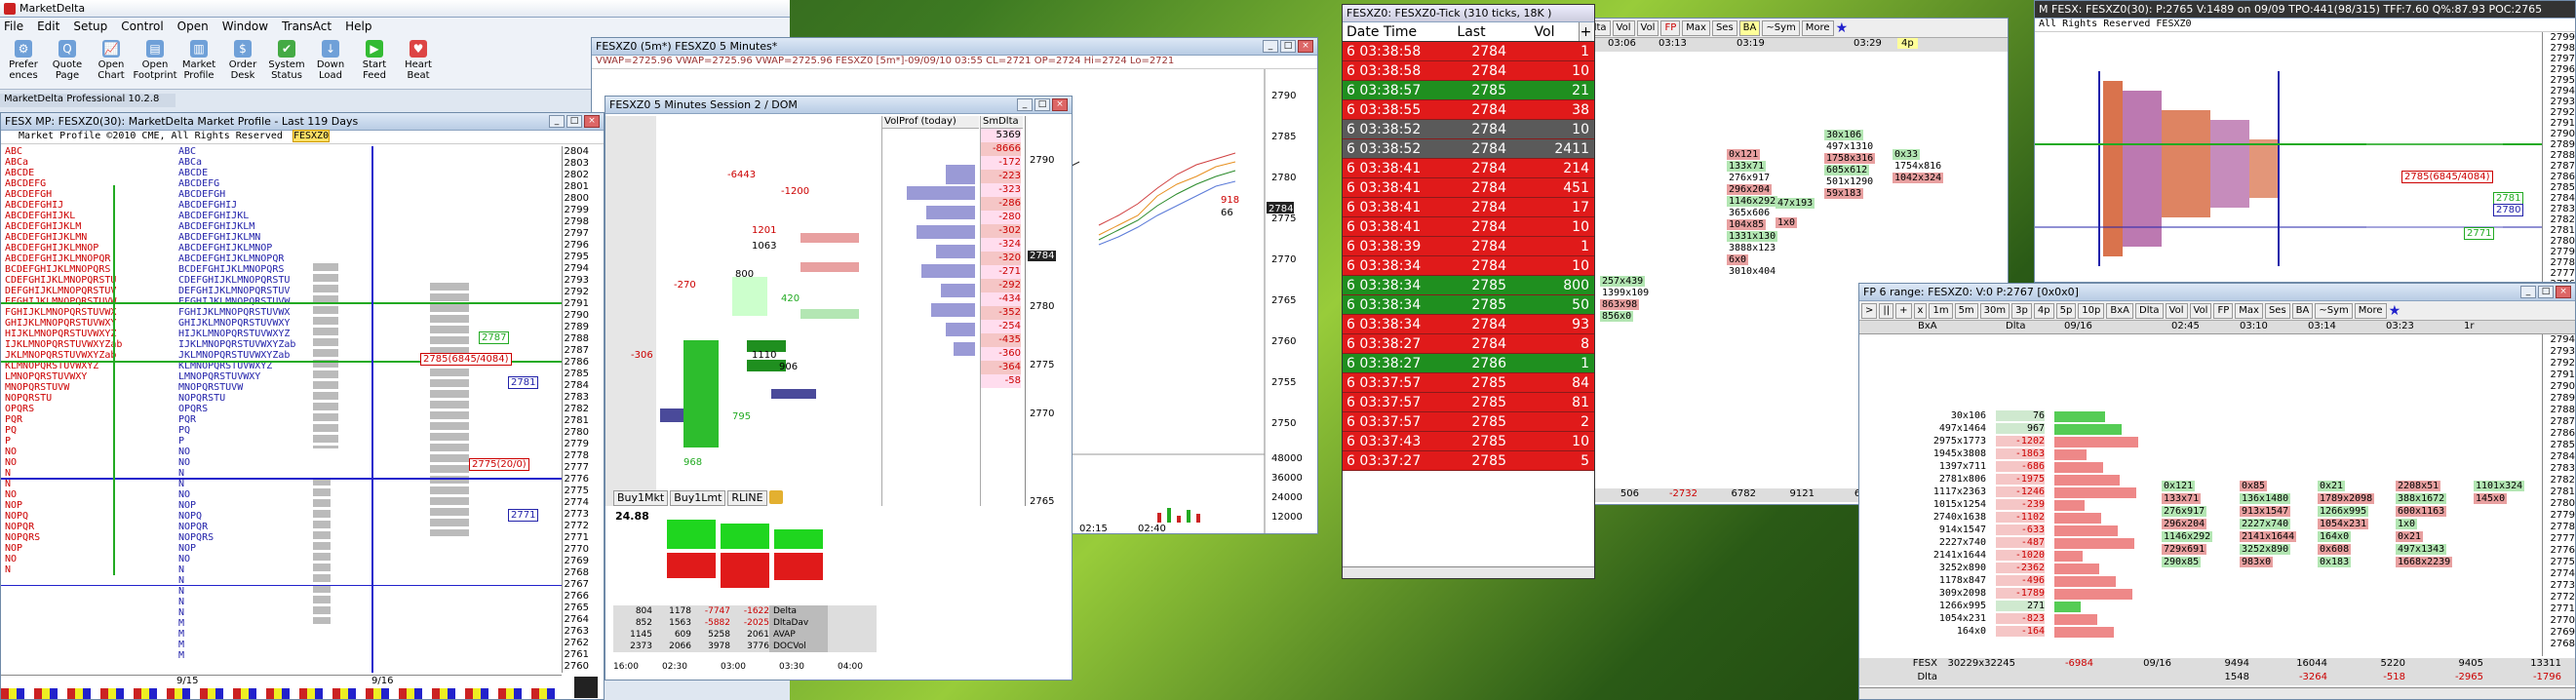 The image size is (2576, 700). What do you see at coordinates (88, 101) in the screenshot?
I see `taskbar-label: MarketDelta Professional 10.2.8` at bounding box center [88, 101].